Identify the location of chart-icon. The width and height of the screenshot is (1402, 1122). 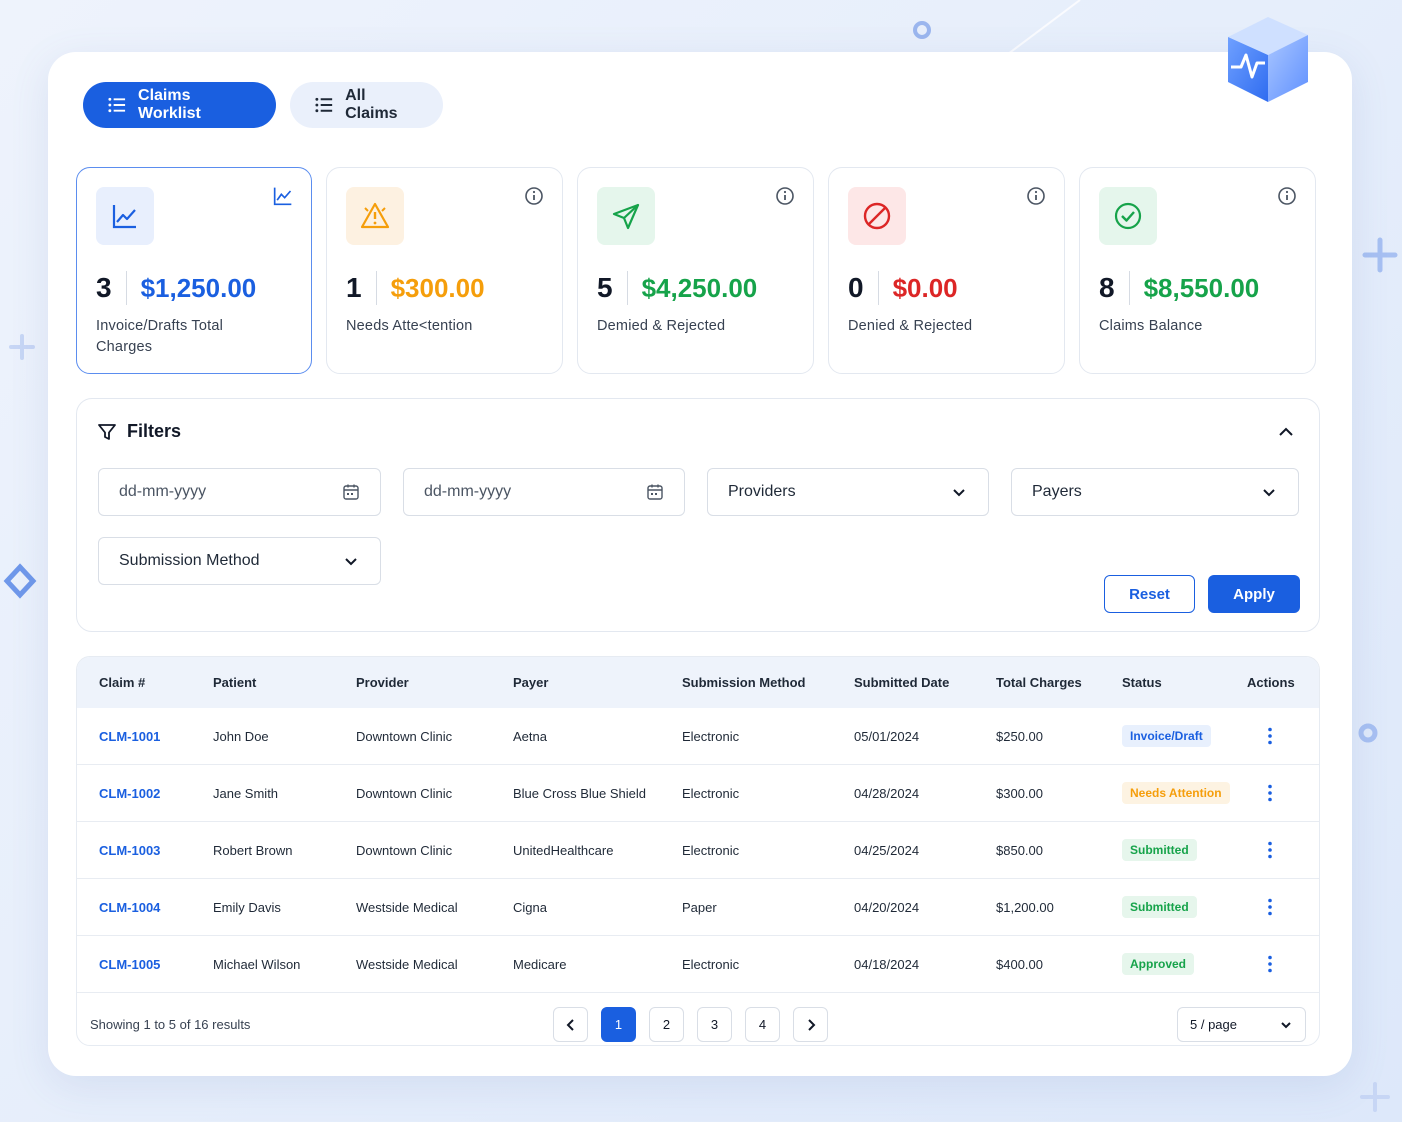
(283, 196).